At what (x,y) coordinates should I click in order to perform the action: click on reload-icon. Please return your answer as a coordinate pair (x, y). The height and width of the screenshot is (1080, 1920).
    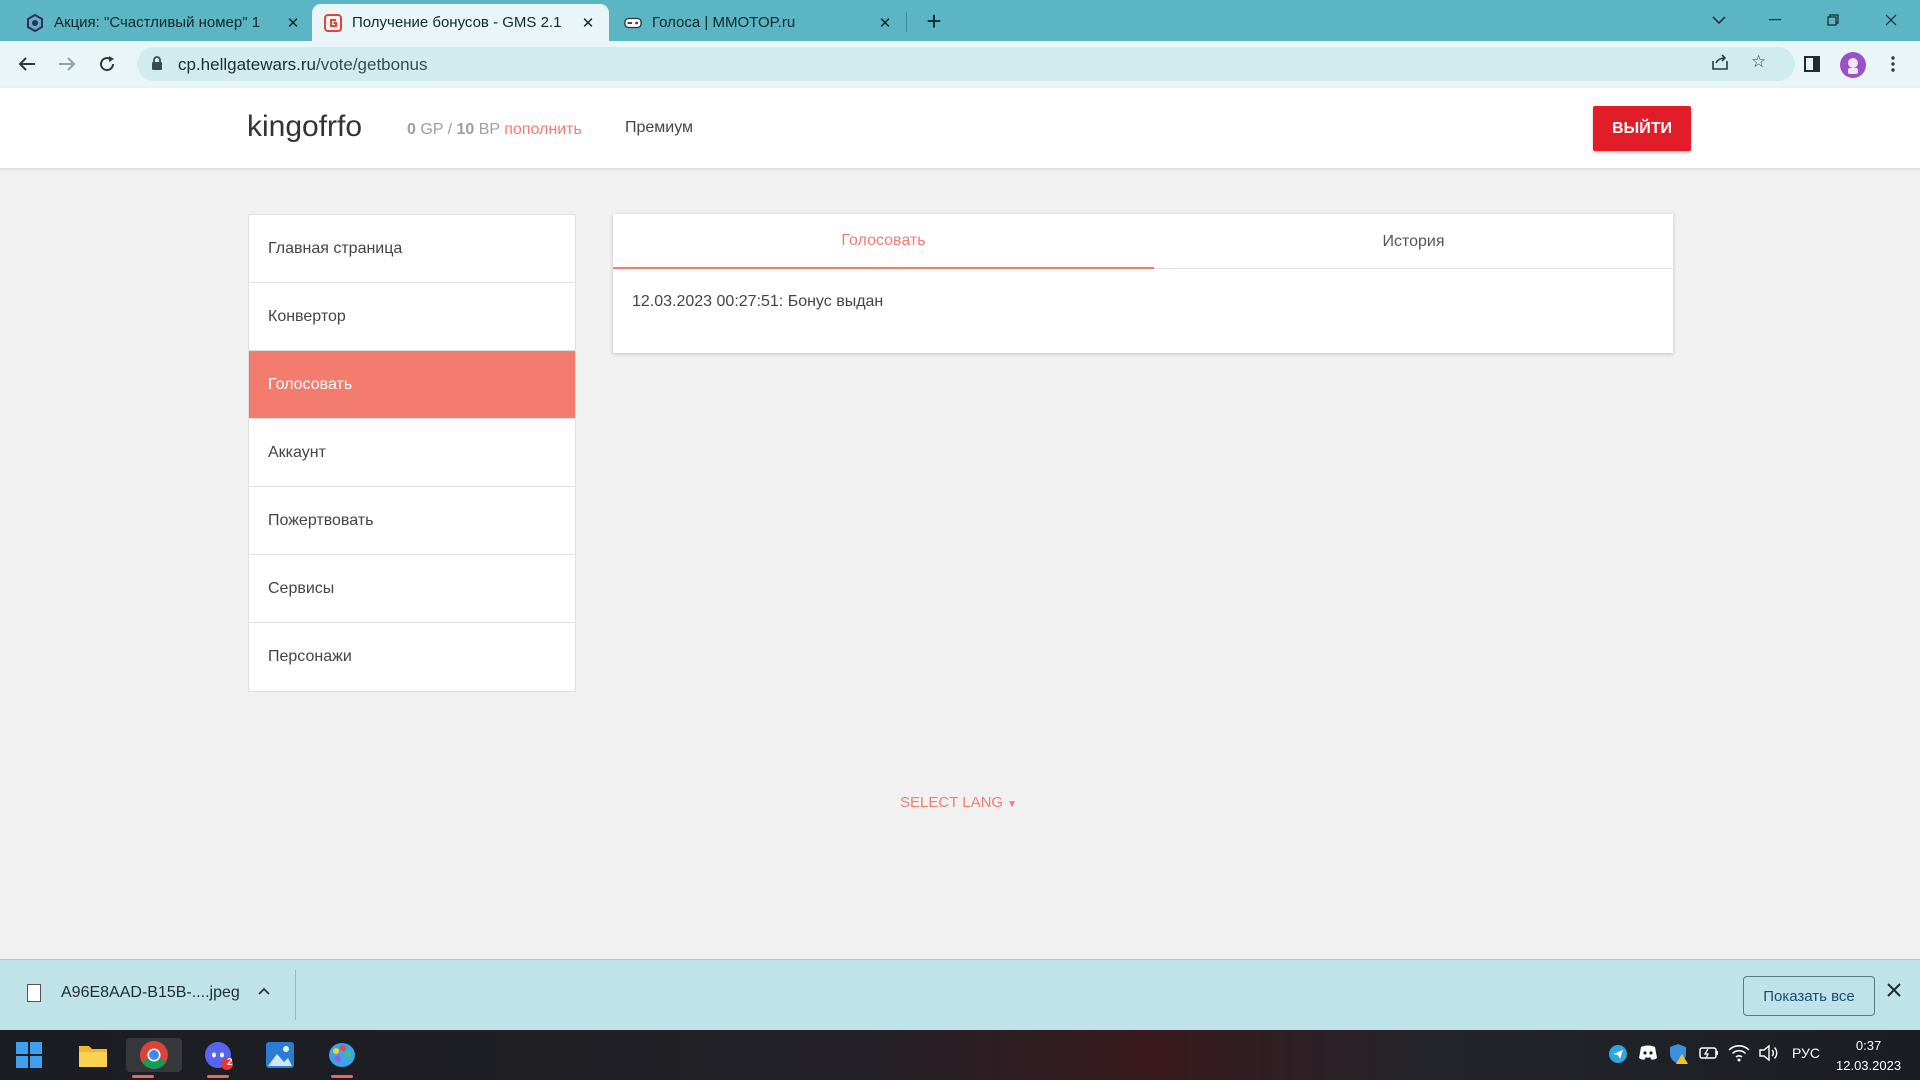
    Looking at the image, I should click on (107, 64).